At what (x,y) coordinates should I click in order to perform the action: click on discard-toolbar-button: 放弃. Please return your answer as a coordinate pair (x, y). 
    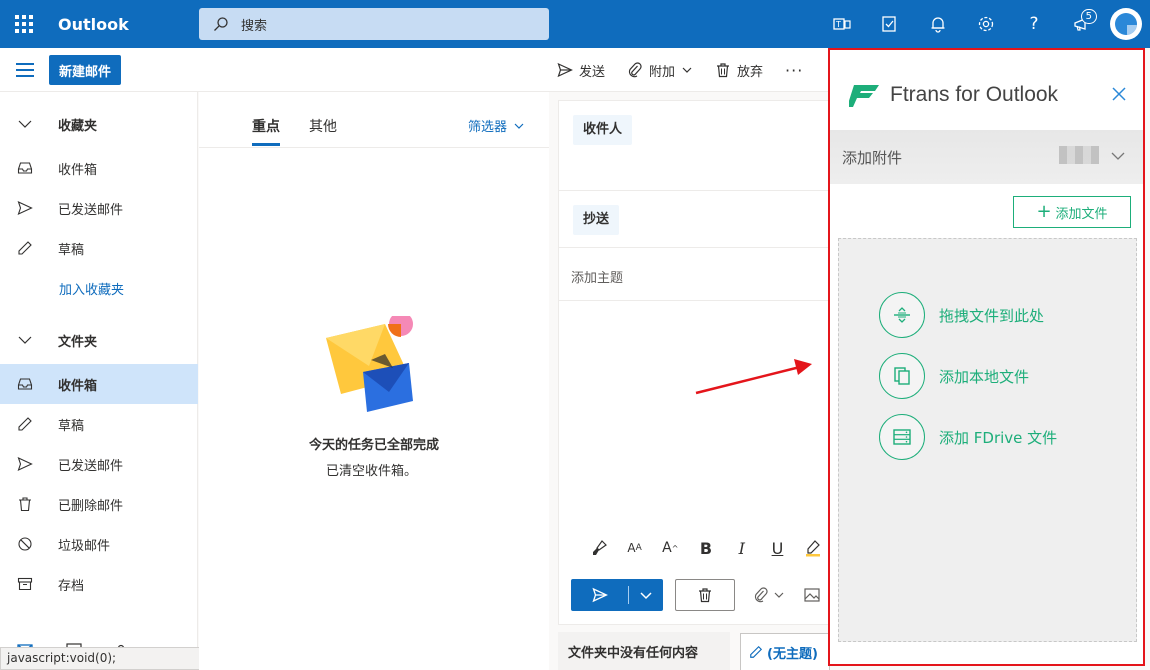
    Looking at the image, I should click on (739, 70).